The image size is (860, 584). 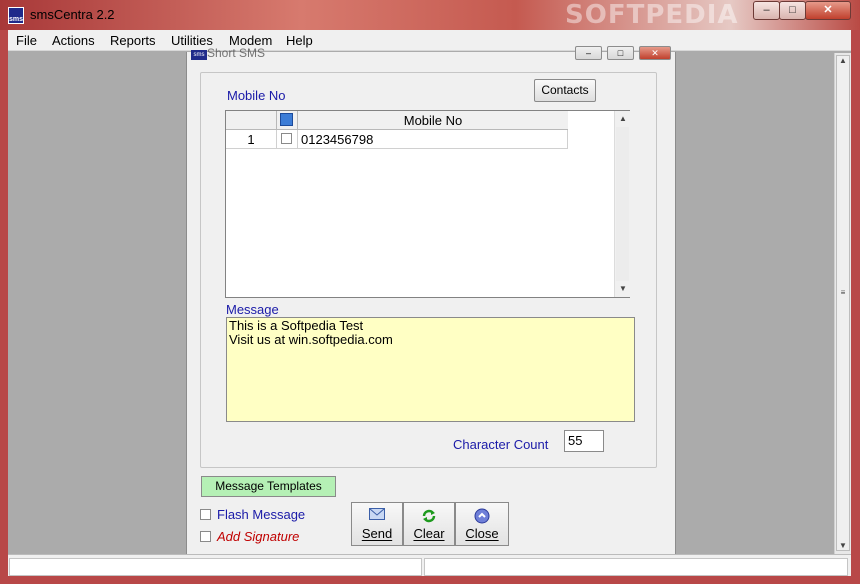 I want to click on add-signature-label: Add Signature, so click(x=258, y=536).